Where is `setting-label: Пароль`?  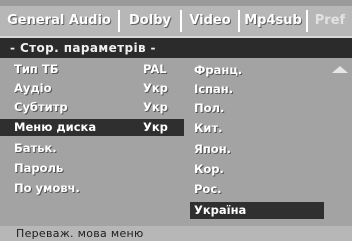 setting-label: Пароль is located at coordinates (39, 168).